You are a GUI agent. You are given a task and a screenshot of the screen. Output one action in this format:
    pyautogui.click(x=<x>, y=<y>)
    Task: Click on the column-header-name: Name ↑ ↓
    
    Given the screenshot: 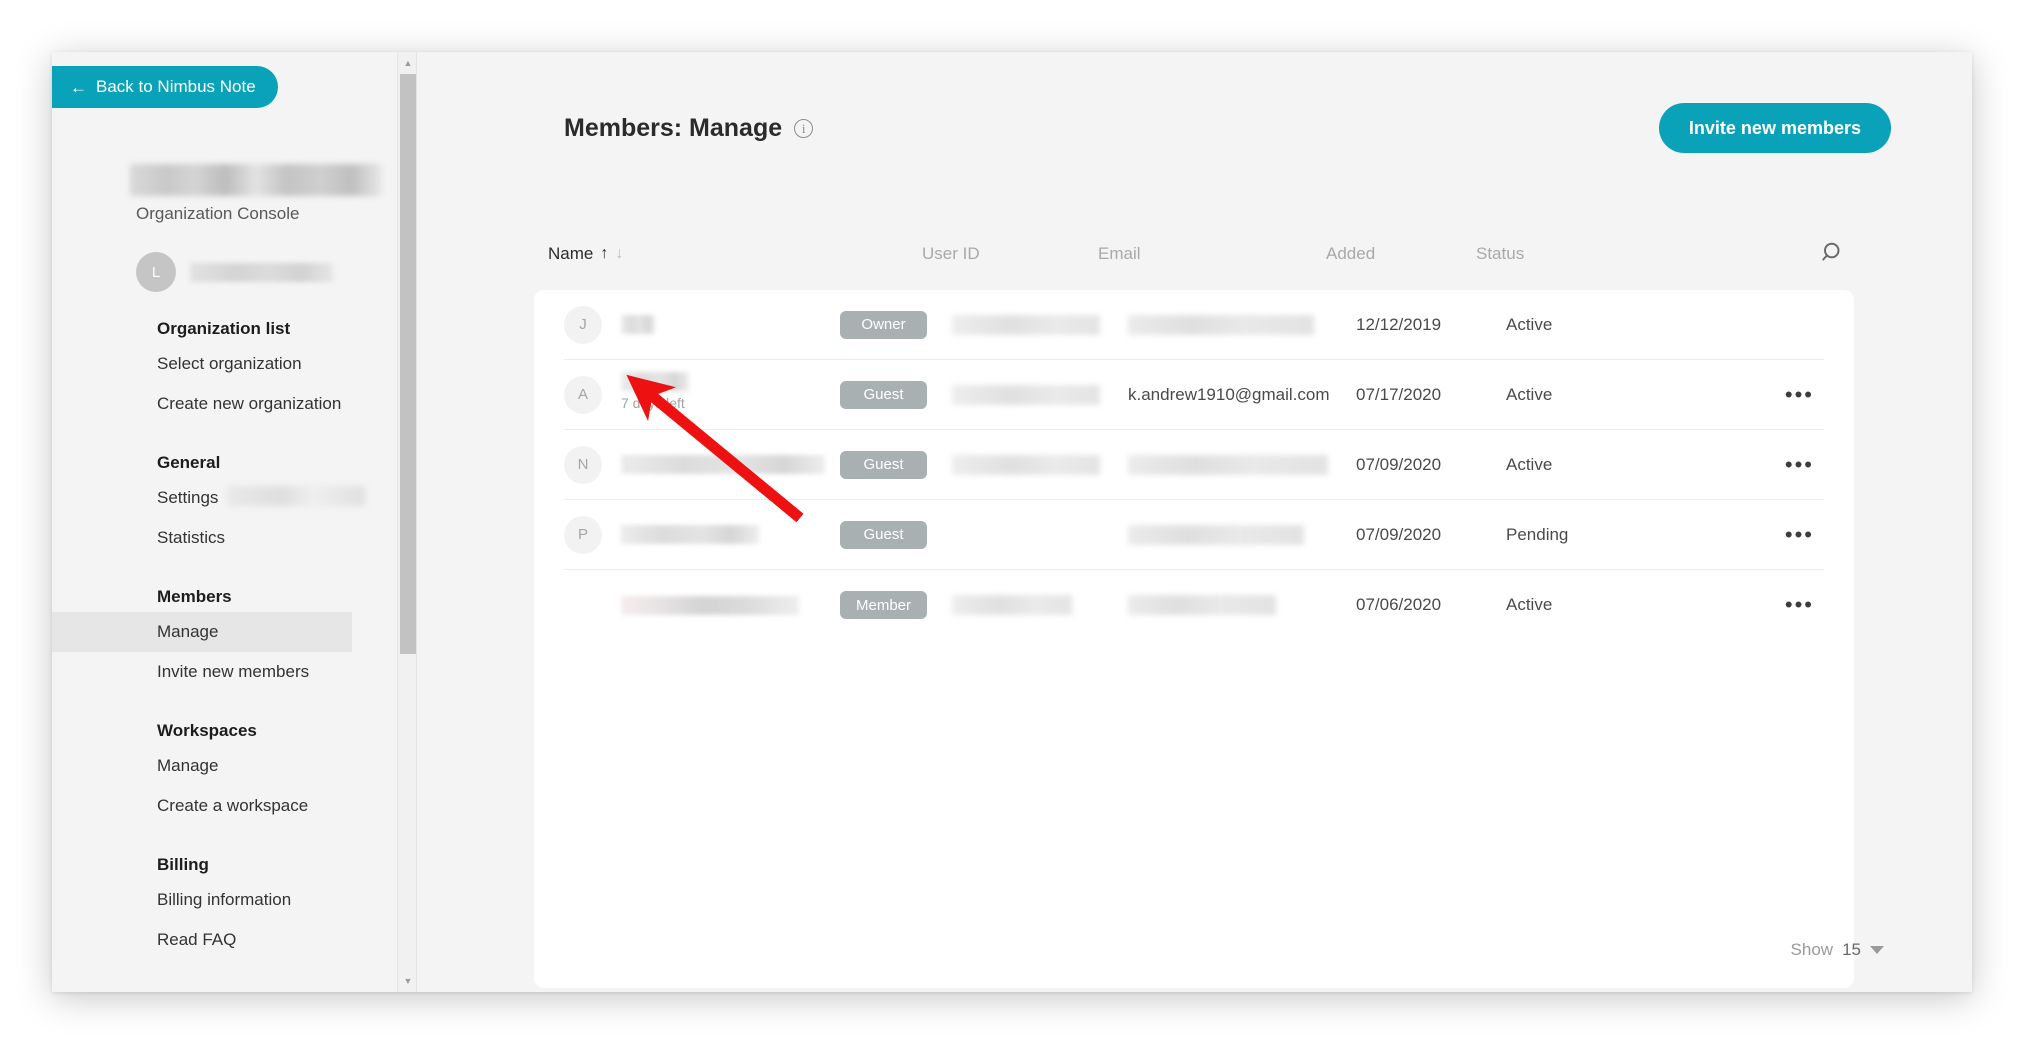 What is the action you would take?
    pyautogui.click(x=585, y=254)
    